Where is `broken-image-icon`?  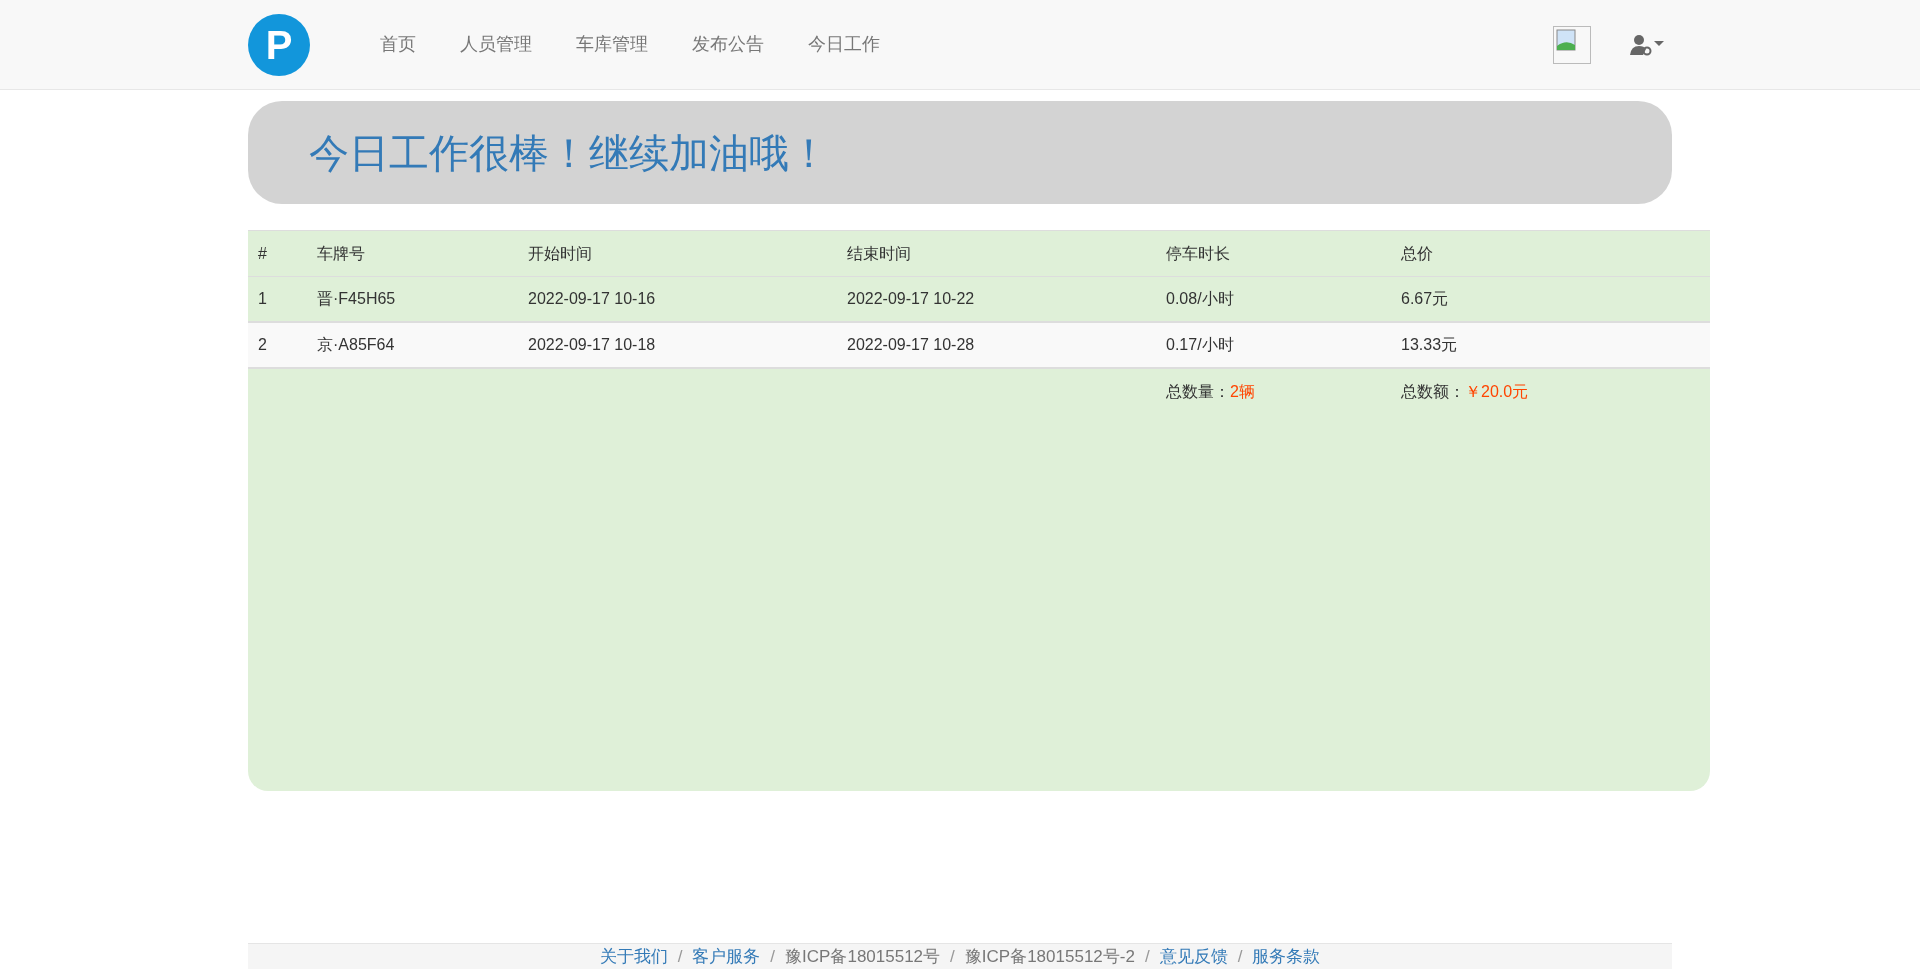
broken-image-icon is located at coordinates (1572, 44).